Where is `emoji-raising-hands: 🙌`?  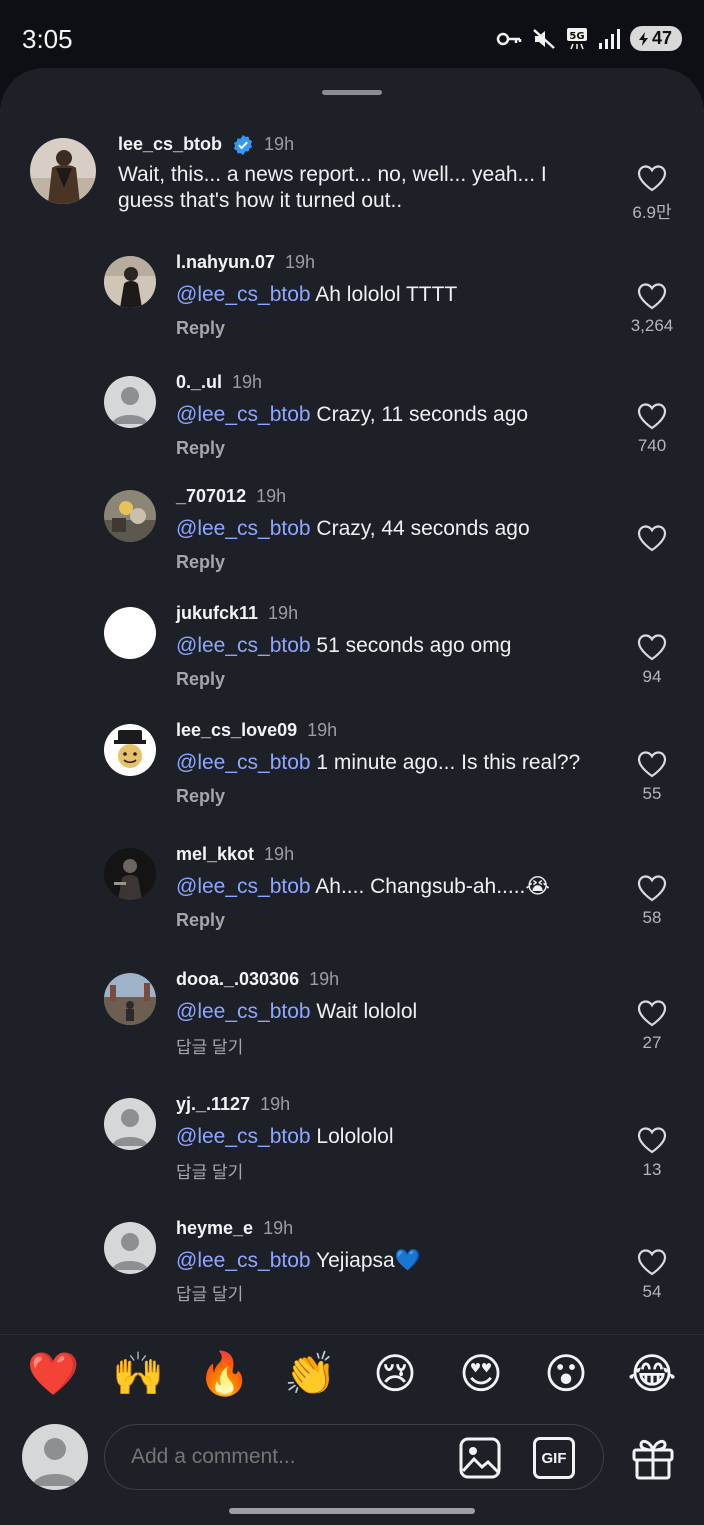
emoji-raising-hands: 🙌 is located at coordinates (138, 1374).